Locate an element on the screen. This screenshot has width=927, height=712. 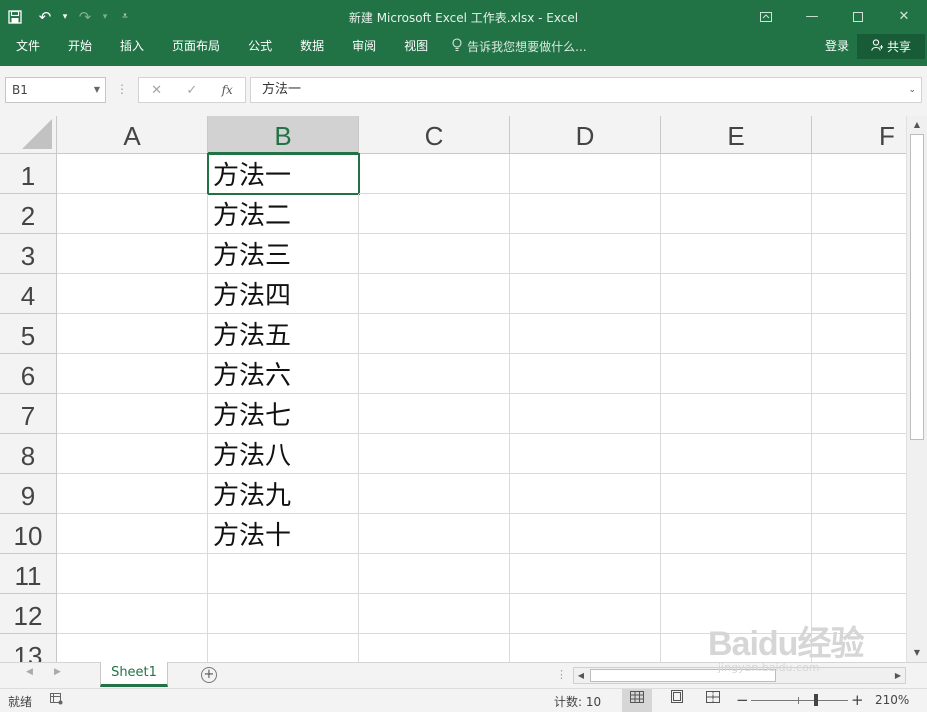
cell-c6 is located at coordinates (434, 374).